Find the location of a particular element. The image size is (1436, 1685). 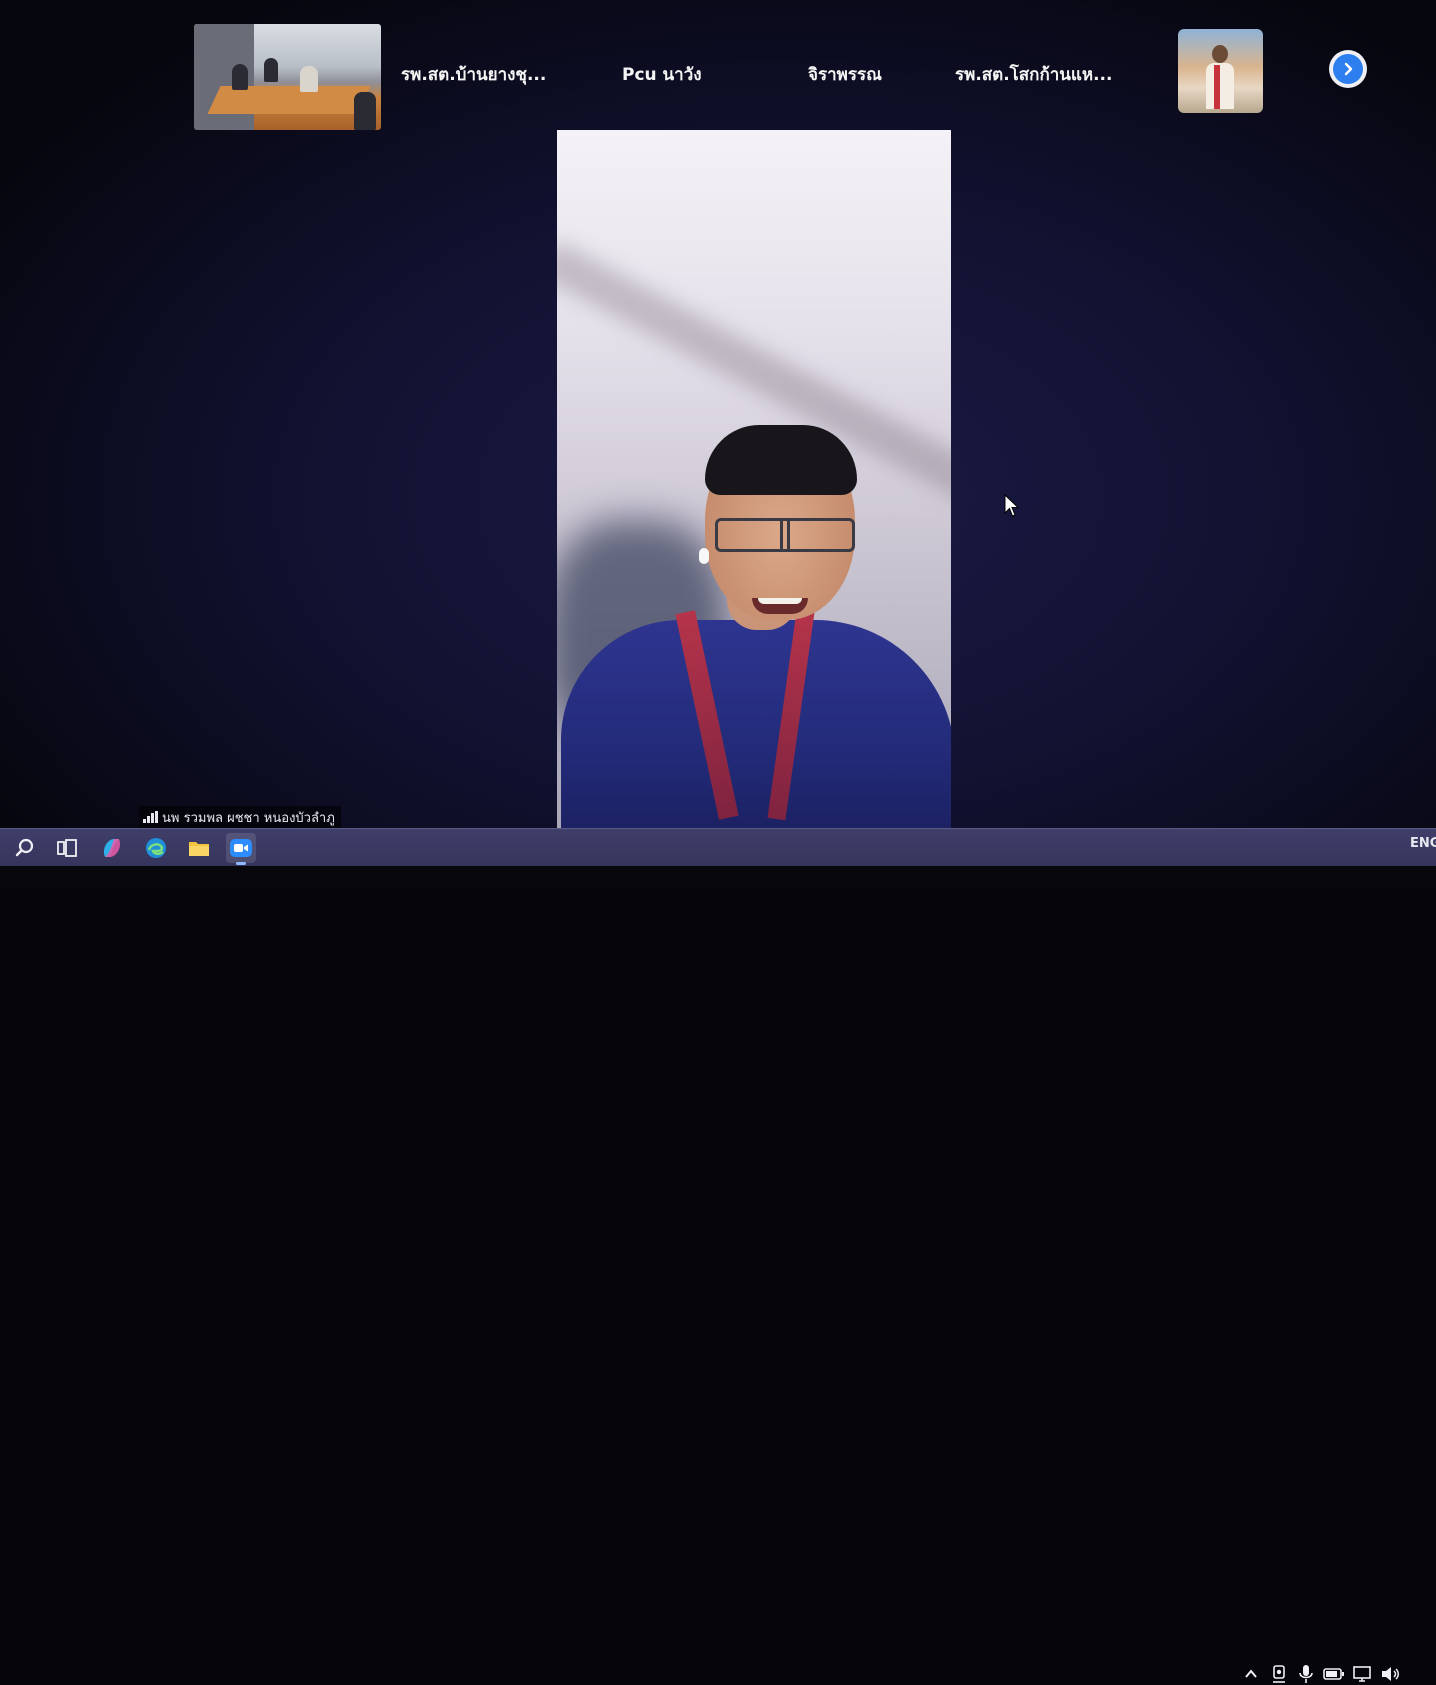

participant-video-room is located at coordinates (287, 77).